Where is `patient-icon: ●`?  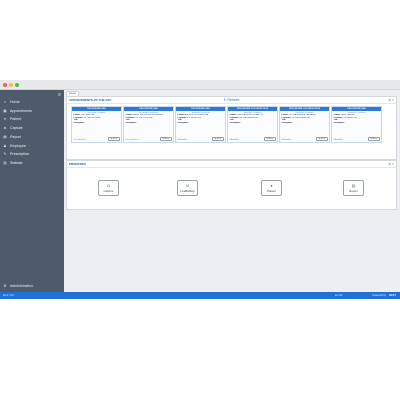 patient-icon: ● is located at coordinates (271, 185).